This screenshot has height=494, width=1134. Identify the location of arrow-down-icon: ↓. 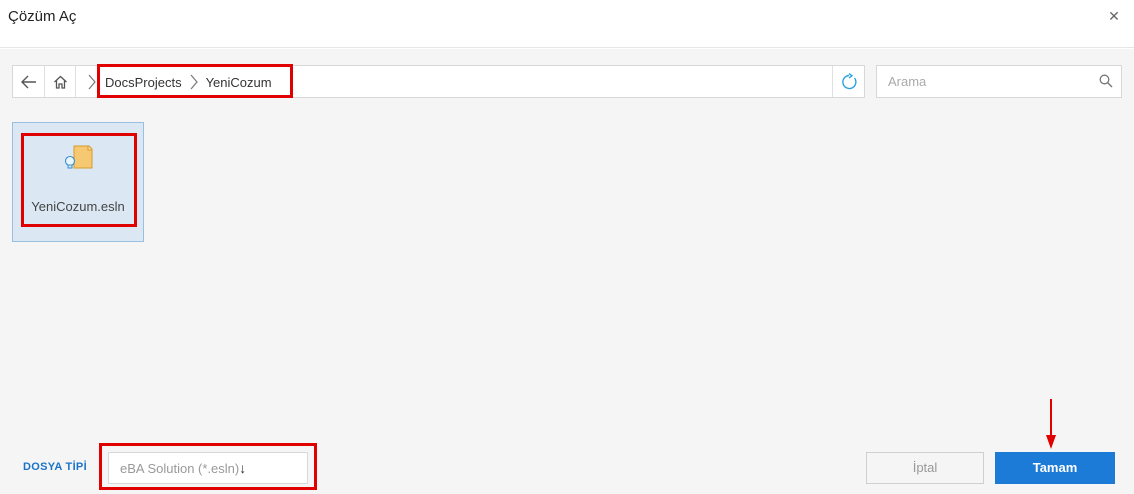
(243, 468).